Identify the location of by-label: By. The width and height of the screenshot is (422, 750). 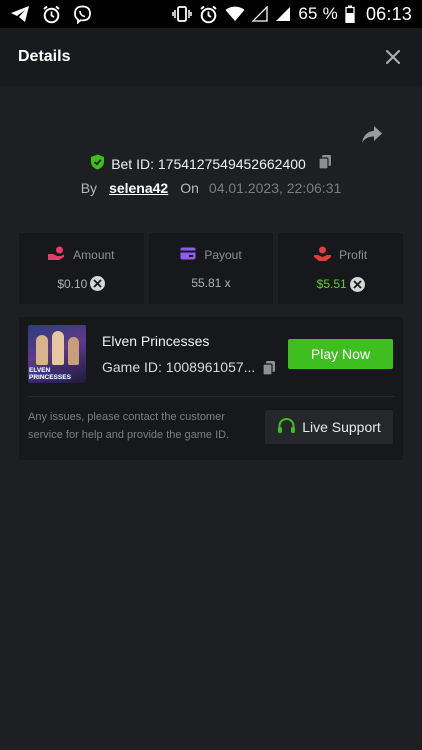
(89, 188).